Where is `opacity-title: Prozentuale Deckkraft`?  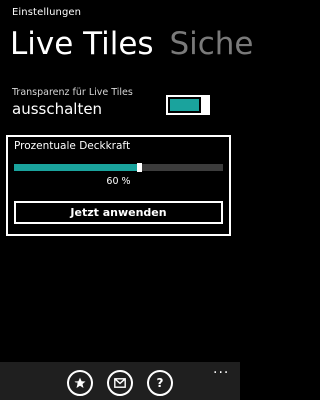
opacity-title: Prozentuale Deckkraft is located at coordinates (72, 146).